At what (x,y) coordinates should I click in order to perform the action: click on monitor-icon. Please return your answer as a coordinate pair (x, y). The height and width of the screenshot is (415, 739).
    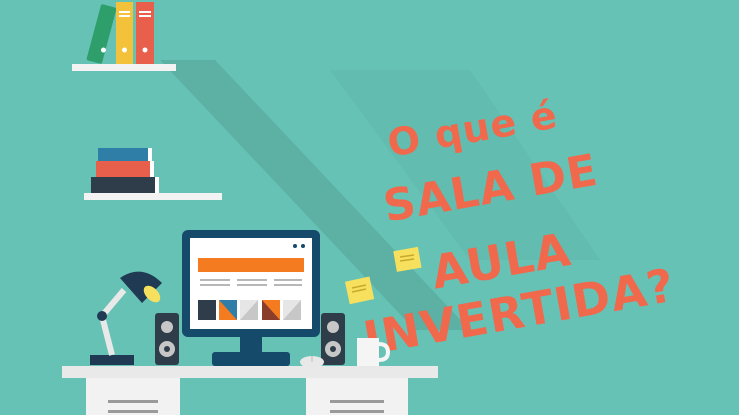
    Looking at the image, I should click on (251, 298).